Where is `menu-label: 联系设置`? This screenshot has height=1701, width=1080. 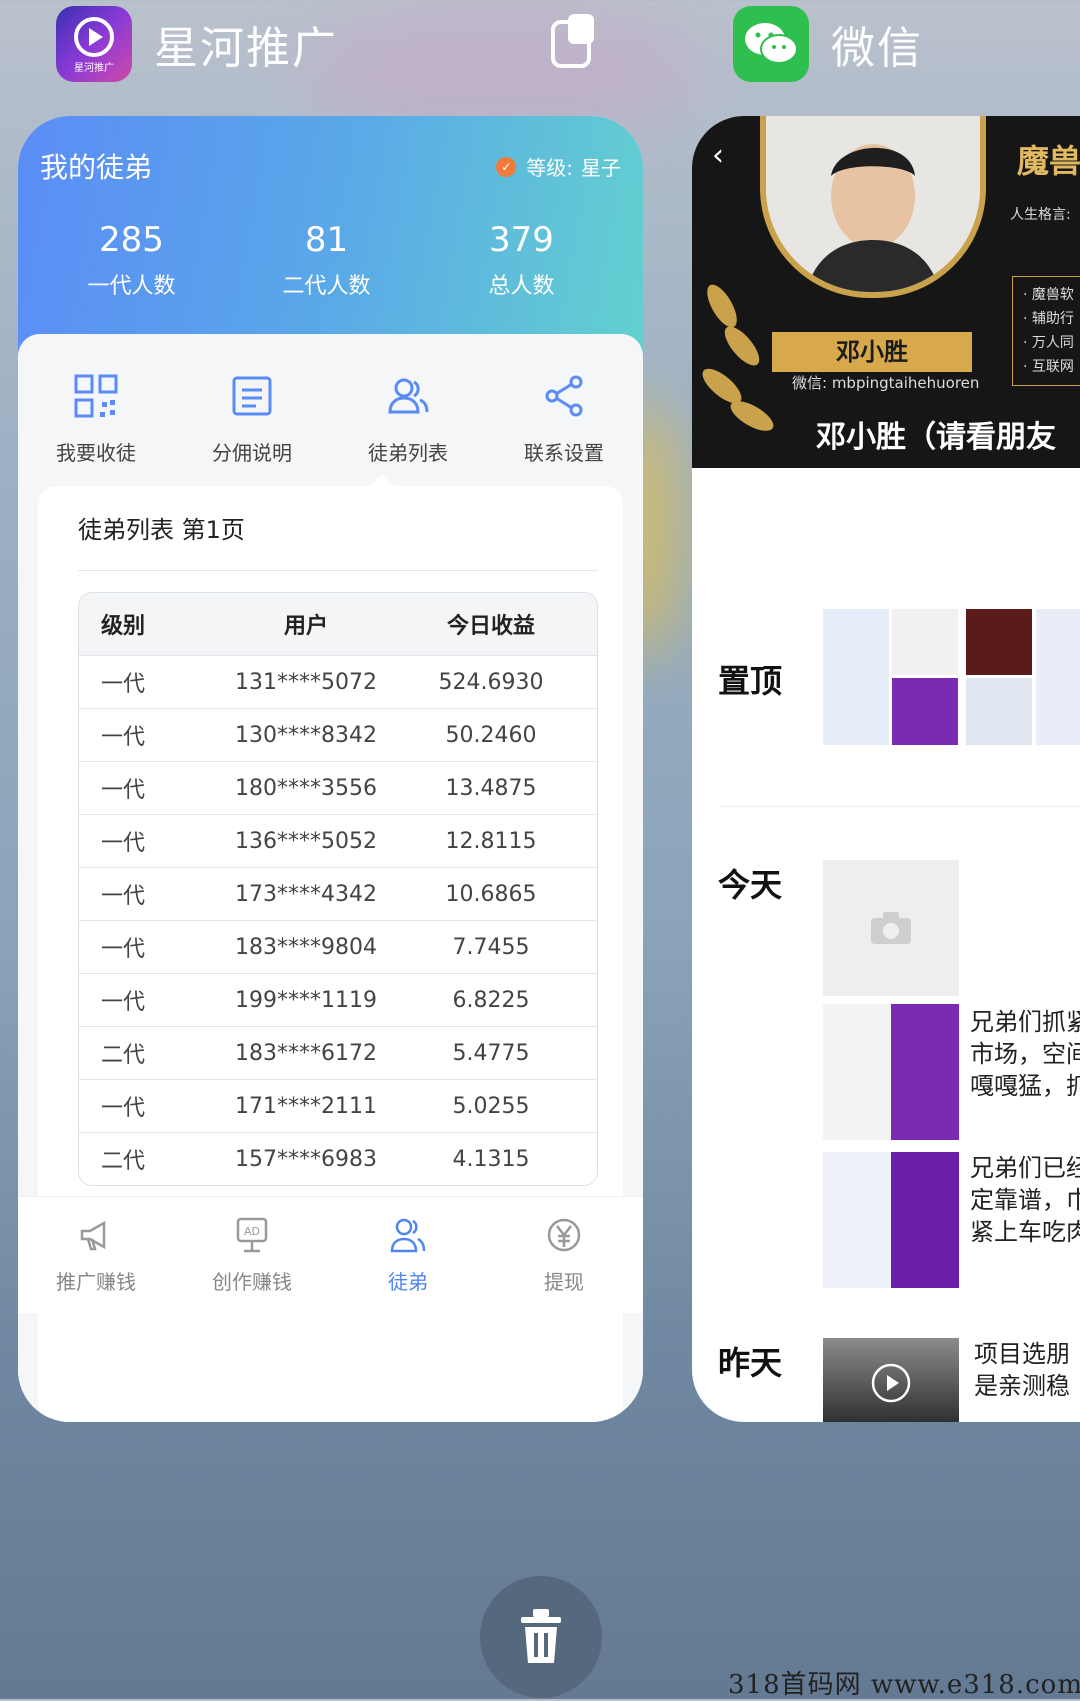 menu-label: 联系设置 is located at coordinates (564, 453).